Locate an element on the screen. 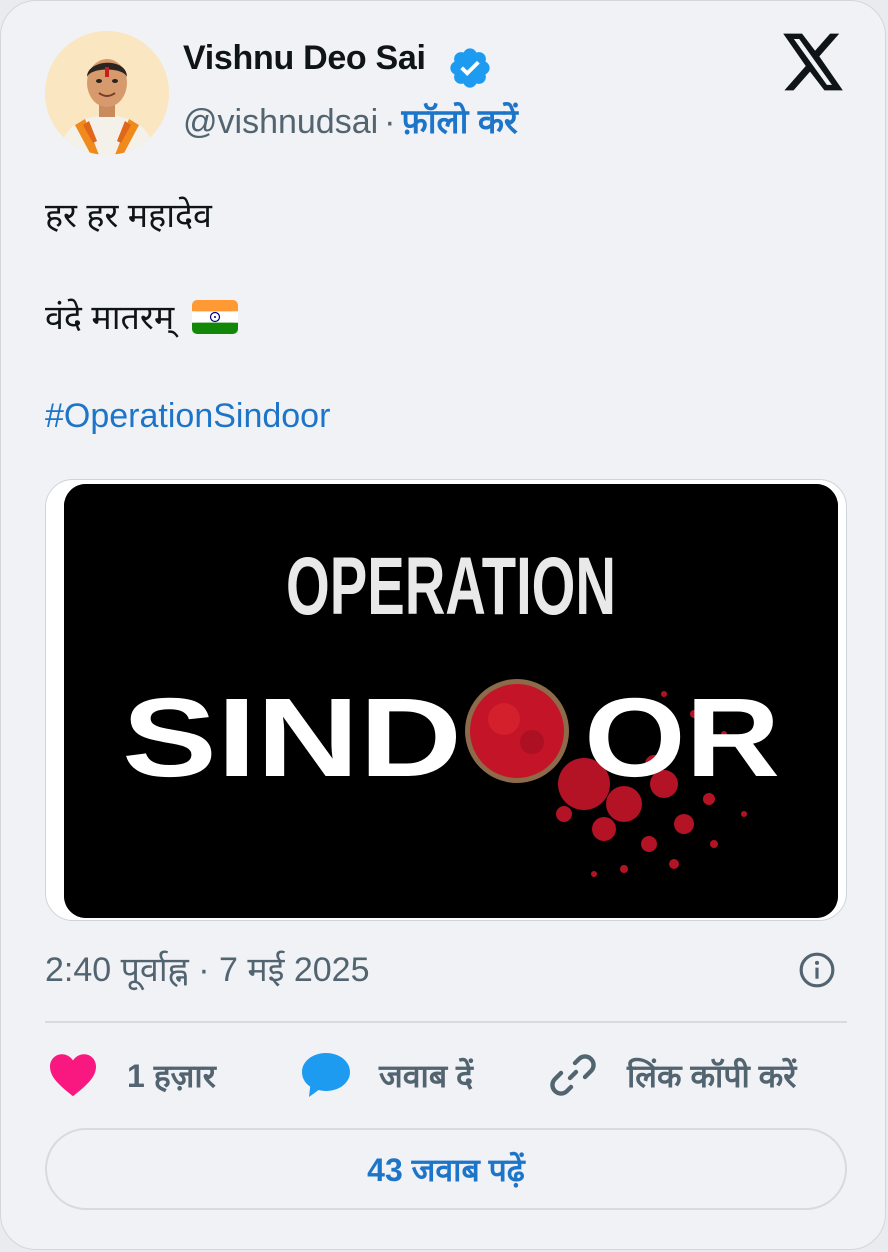  divider is located at coordinates (446, 1022).